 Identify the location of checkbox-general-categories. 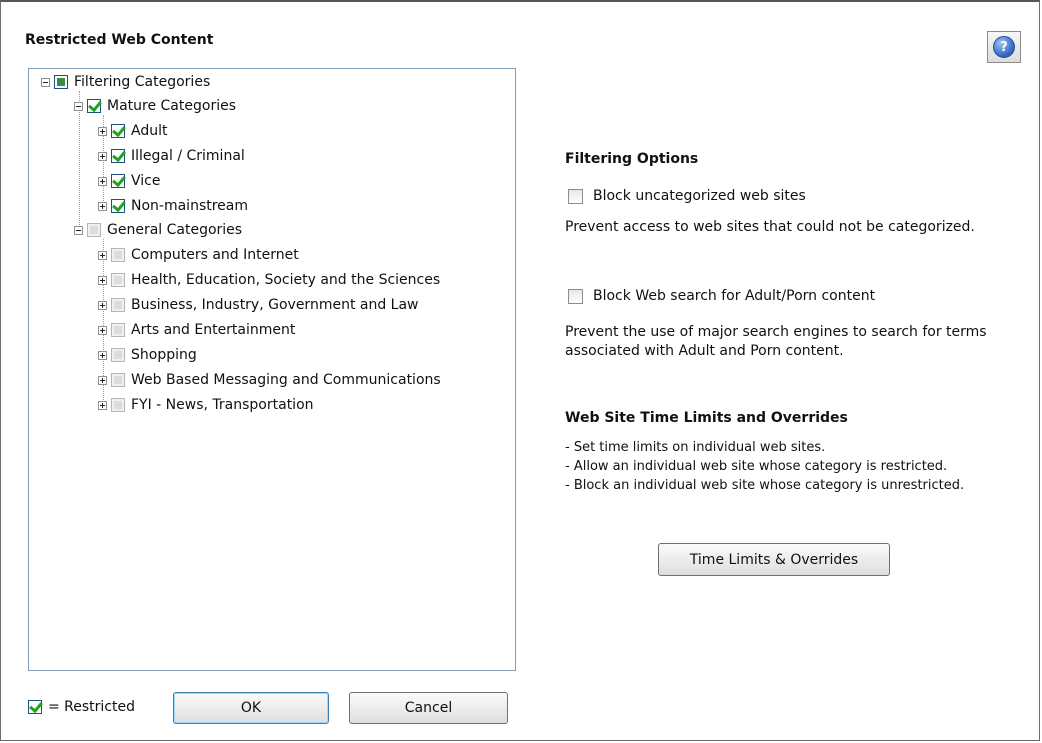
(94, 230).